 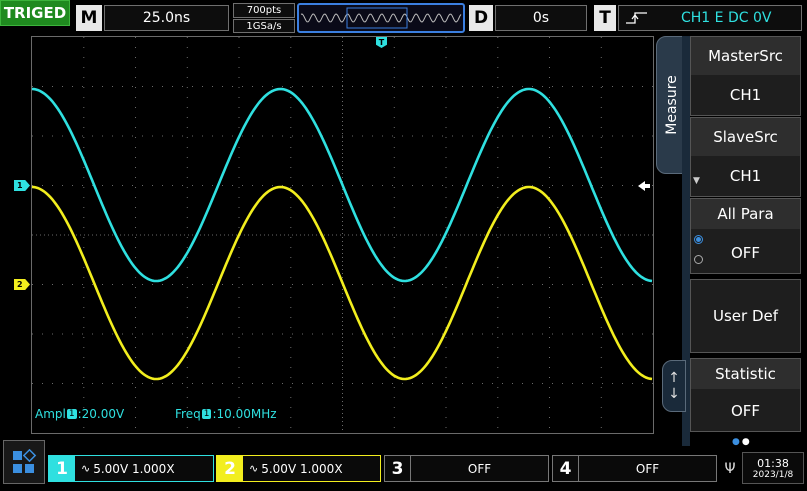 I want to click on master-source-button: MasterSrc CH1, so click(x=745, y=76).